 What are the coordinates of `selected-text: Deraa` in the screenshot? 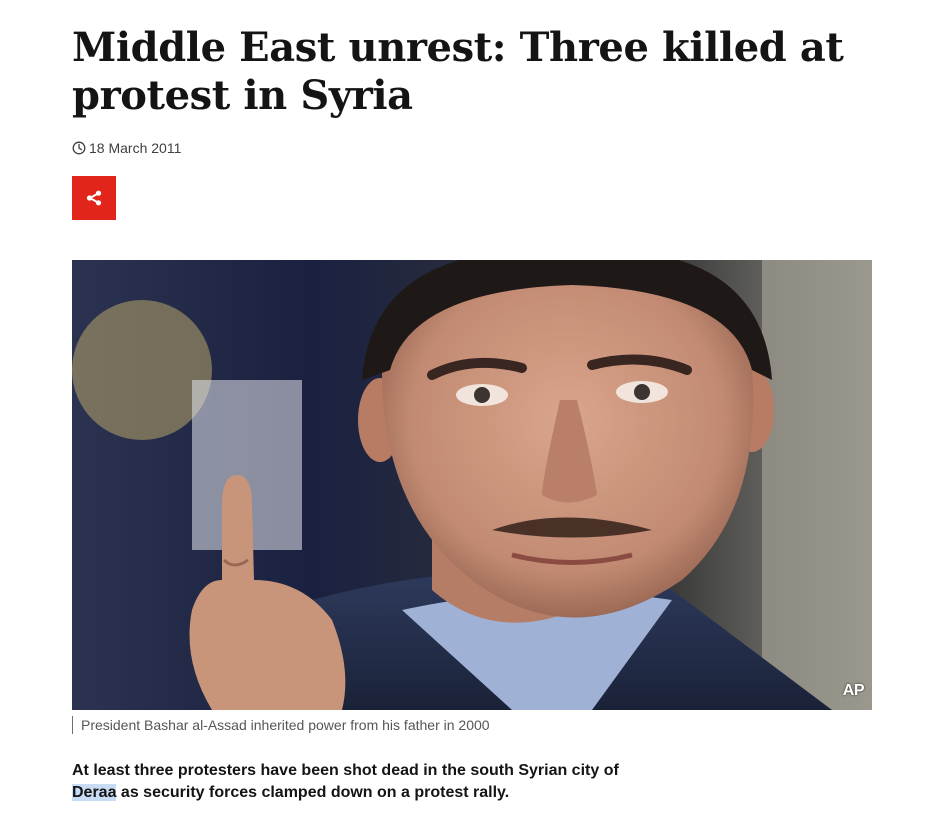 It's located at (94, 792).